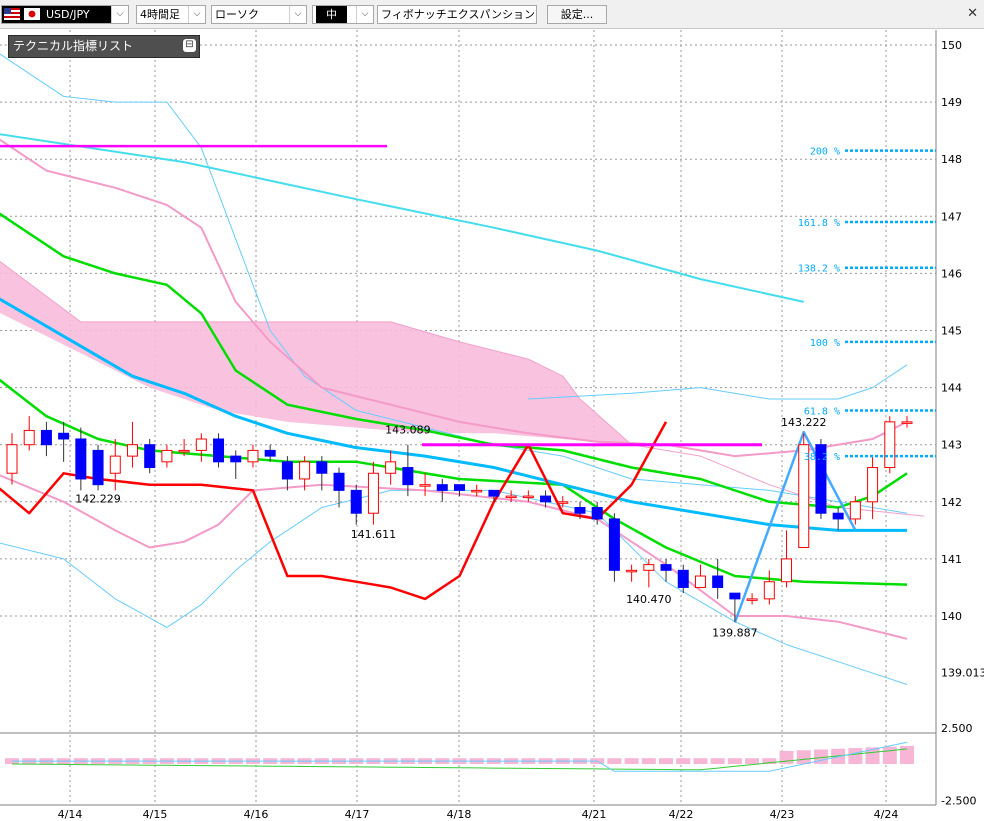  What do you see at coordinates (155, 814) in the screenshot?
I see `date-label: 4/15` at bounding box center [155, 814].